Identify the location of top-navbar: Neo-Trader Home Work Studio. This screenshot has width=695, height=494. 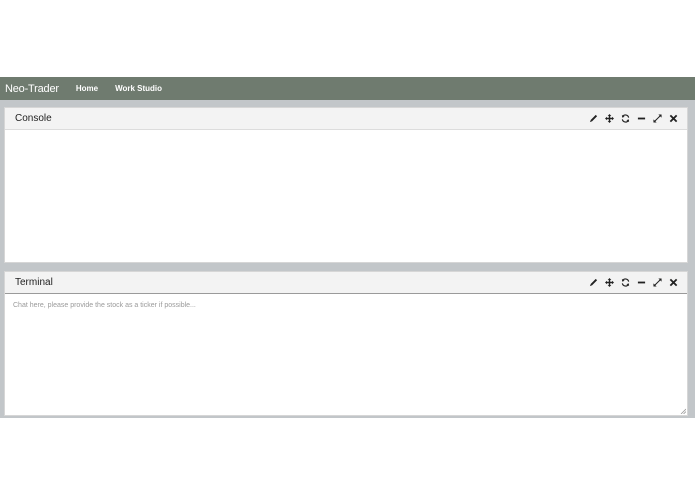
(347, 88).